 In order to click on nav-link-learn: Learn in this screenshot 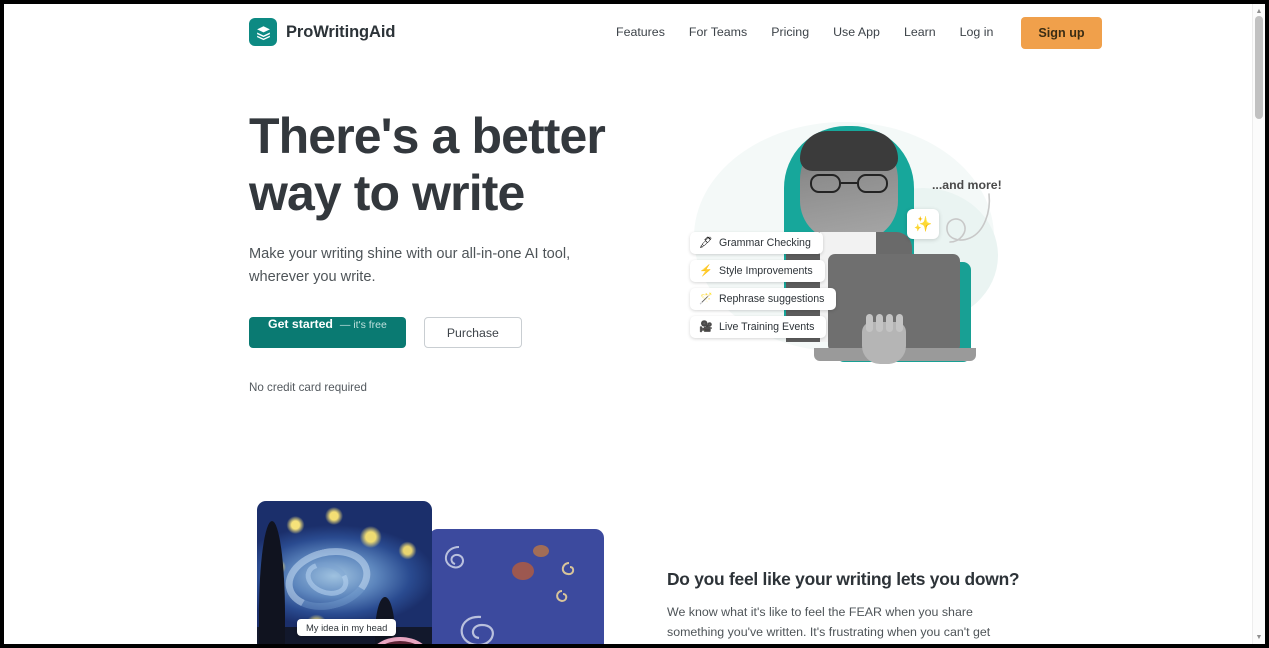, I will do `click(920, 32)`.